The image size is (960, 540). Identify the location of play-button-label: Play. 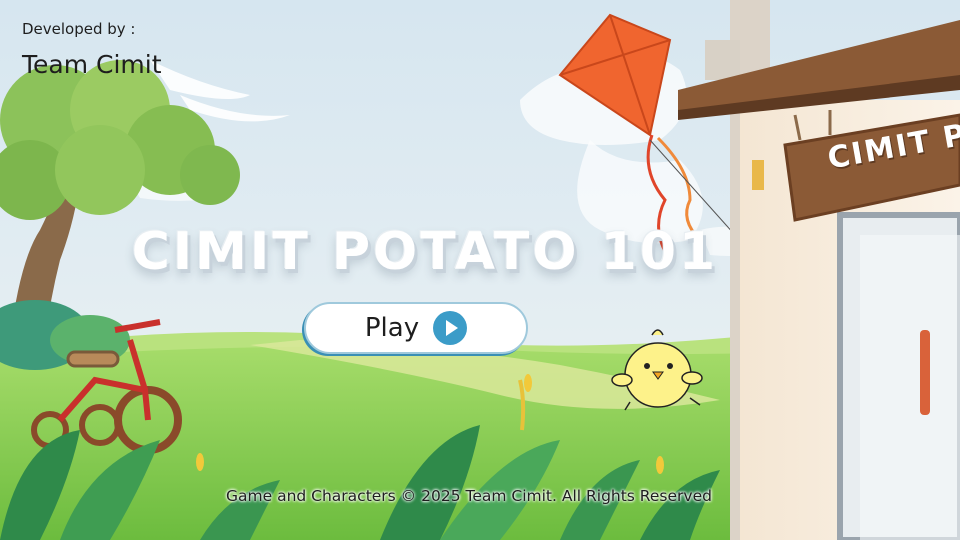
(392, 328).